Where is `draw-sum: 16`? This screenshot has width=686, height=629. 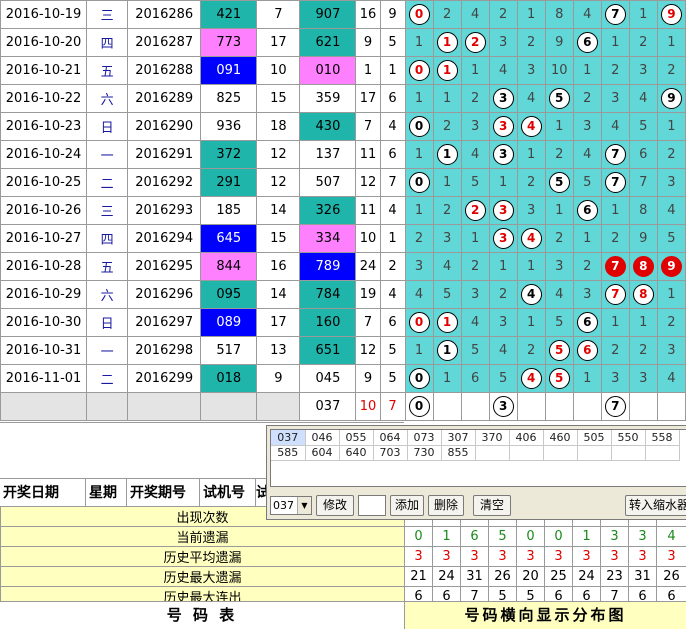 draw-sum: 16 is located at coordinates (368, 14).